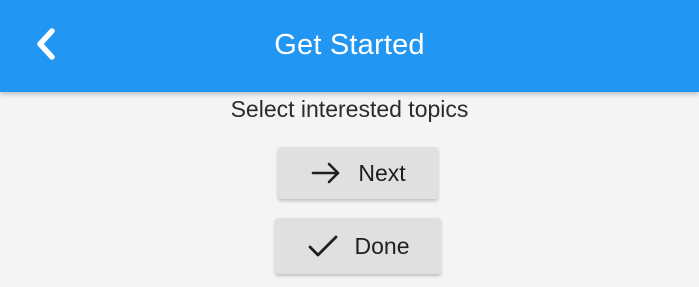  Describe the element at coordinates (323, 246) in the screenshot. I see `check-icon` at that location.